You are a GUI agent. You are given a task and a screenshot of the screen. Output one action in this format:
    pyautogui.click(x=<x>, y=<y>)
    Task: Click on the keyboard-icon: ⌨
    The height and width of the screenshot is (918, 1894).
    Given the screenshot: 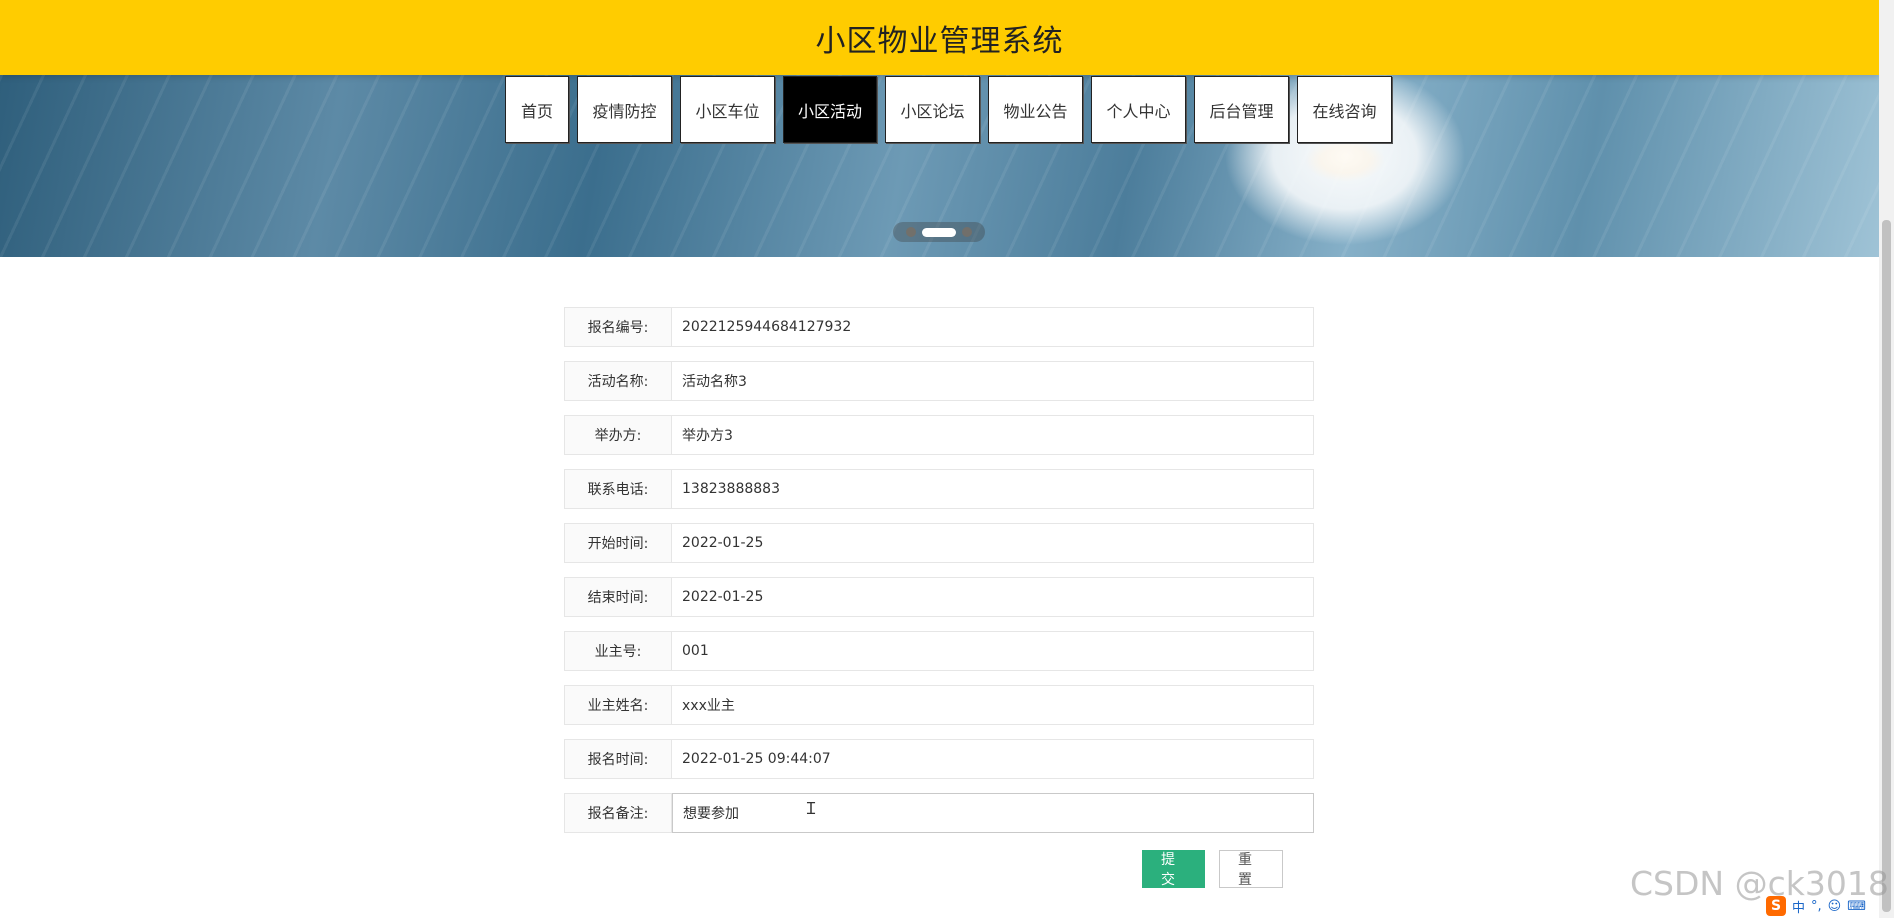 What is the action you would take?
    pyautogui.click(x=1856, y=906)
    